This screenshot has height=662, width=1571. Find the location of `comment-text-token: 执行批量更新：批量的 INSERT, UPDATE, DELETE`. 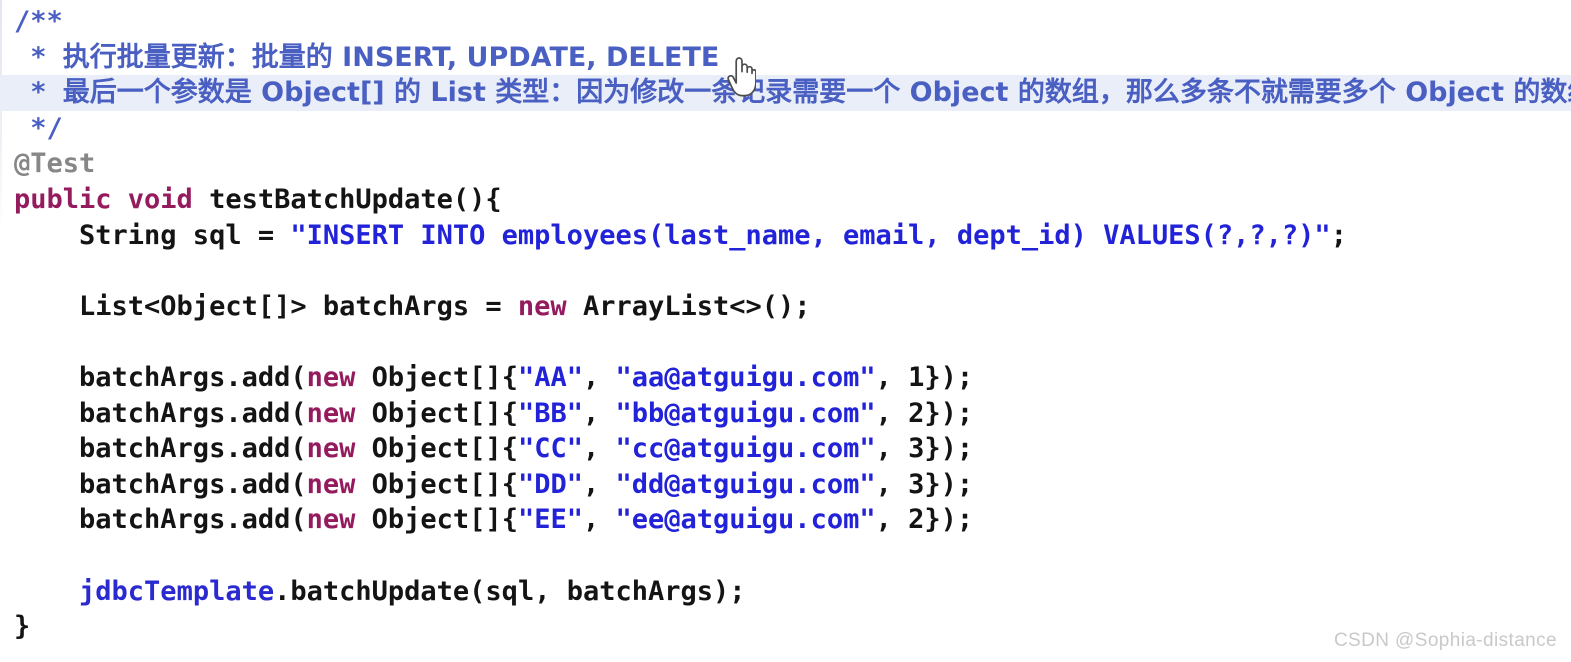

comment-text-token: 执行批量更新：批量的 INSERT, UPDATE, DELETE is located at coordinates (391, 57).